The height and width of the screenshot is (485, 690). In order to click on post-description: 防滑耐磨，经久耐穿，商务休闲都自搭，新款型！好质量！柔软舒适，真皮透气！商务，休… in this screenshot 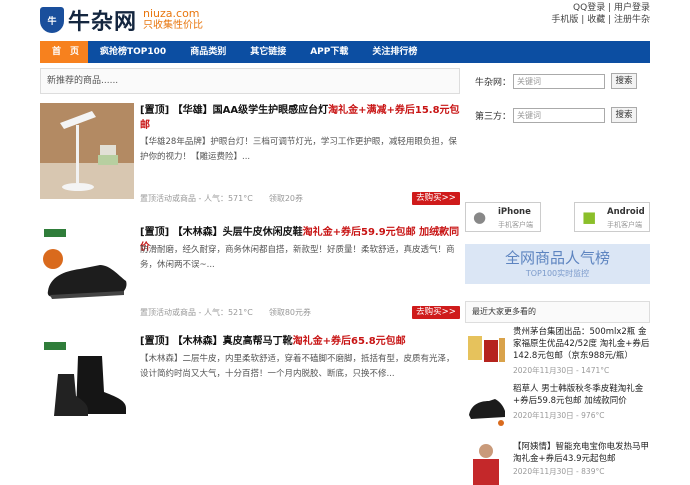, I will do `click(297, 257)`.